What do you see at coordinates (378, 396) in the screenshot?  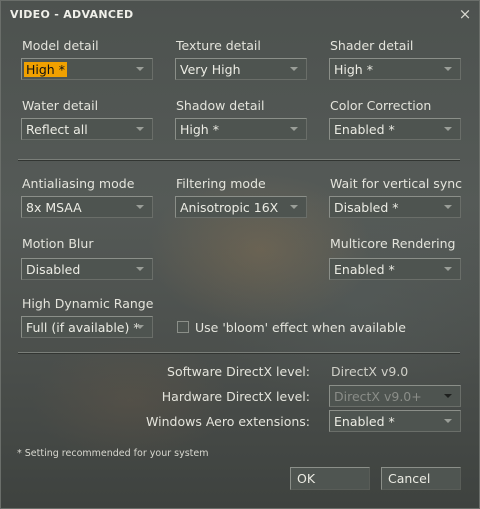 I see `hardware-directx-value: DirectX v9.0+` at bounding box center [378, 396].